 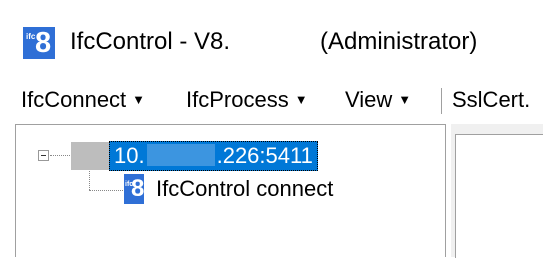 I want to click on server-icon, so click(x=90, y=156).